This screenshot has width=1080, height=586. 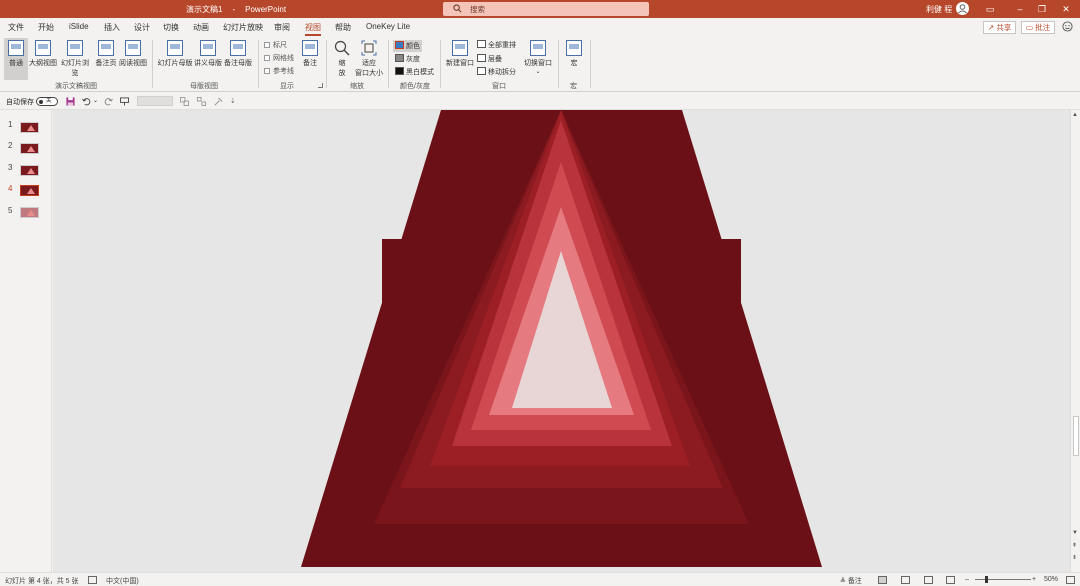 I want to click on handout-master-button: 讲义母版, so click(x=208, y=53).